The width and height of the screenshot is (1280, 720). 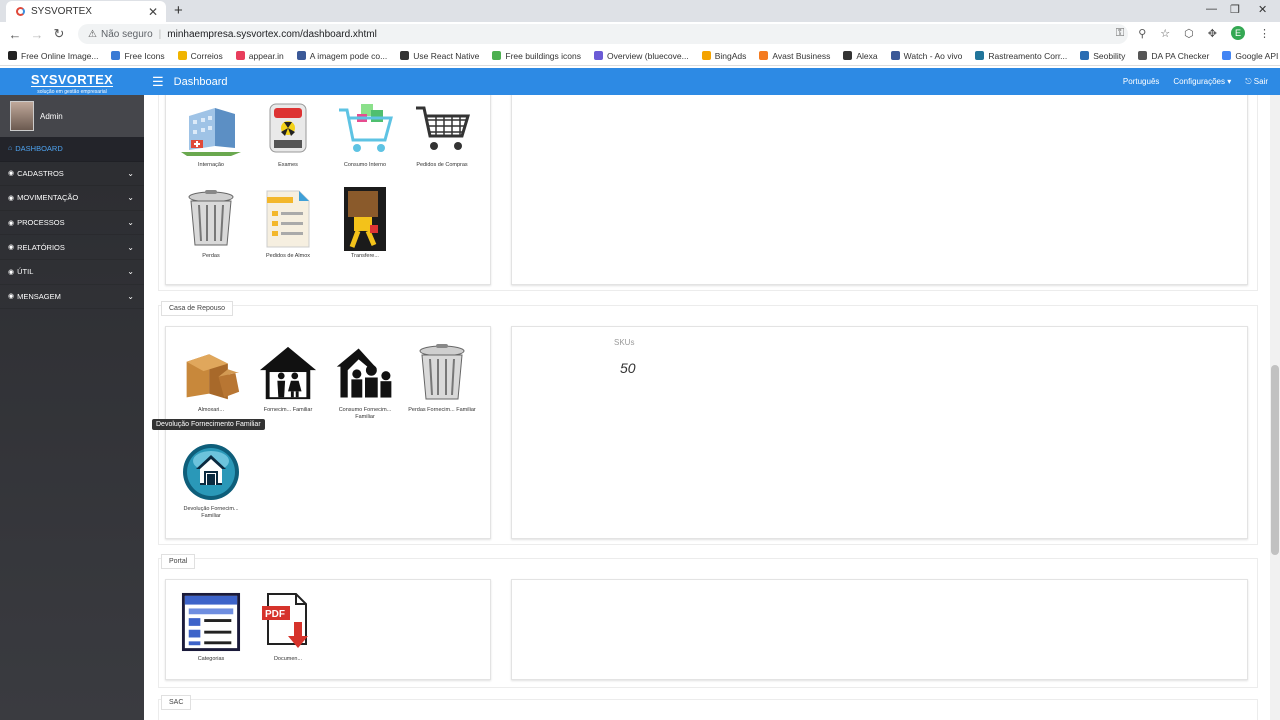 What do you see at coordinates (72, 81) in the screenshot?
I see `app-logo: SYSVORTEX solução em gestão empresarial` at bounding box center [72, 81].